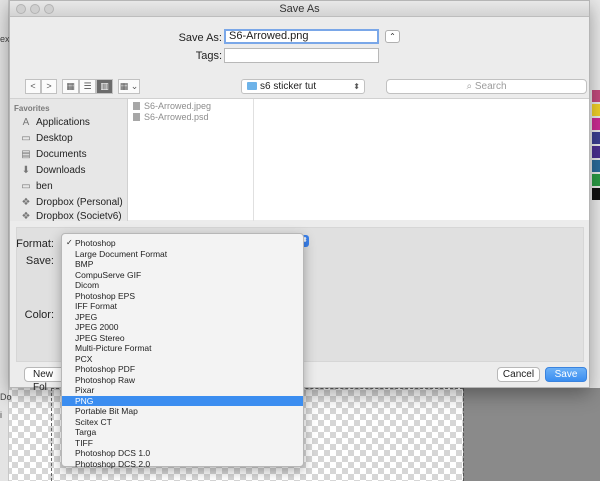 The image size is (600, 481). I want to click on sidebar-item-ben: ▭ ben, so click(36, 187).